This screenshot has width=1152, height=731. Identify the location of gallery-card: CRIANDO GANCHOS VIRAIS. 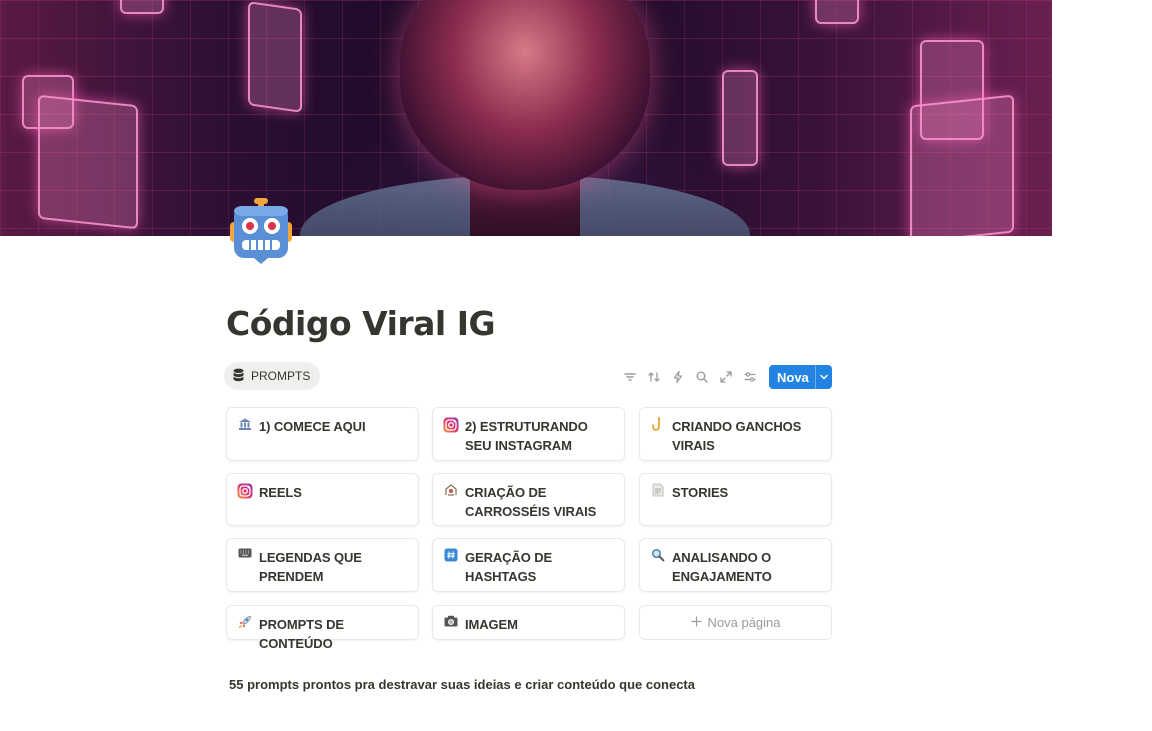
(735, 434).